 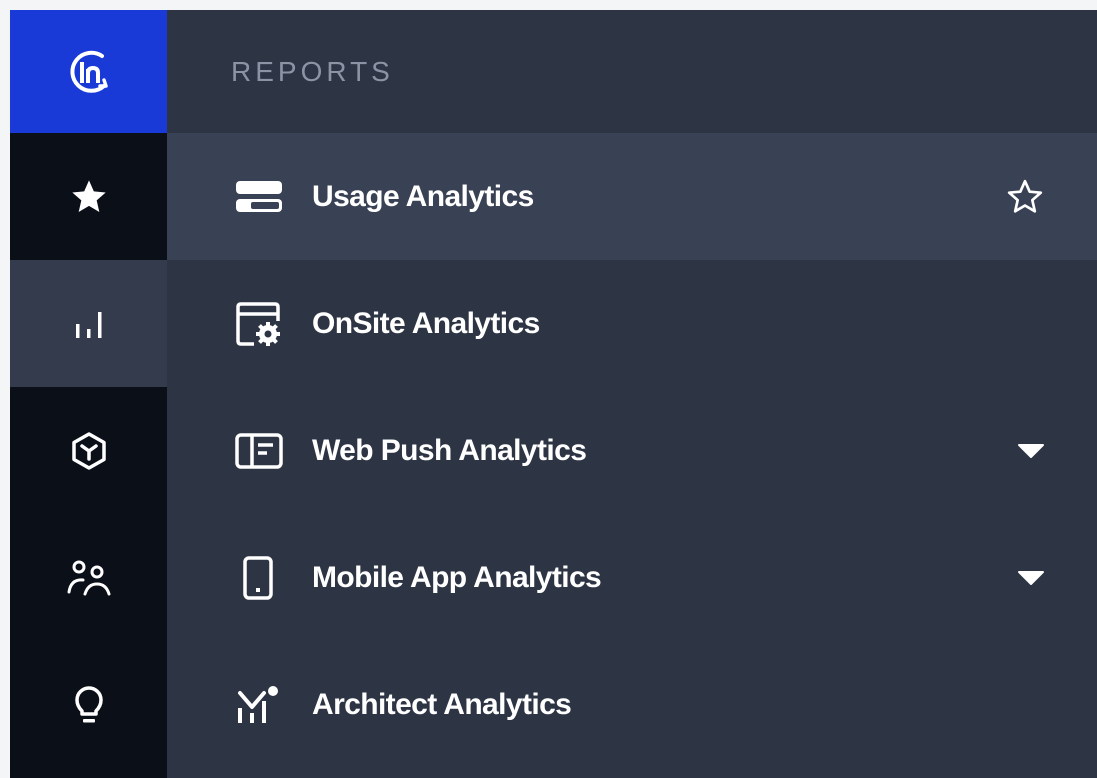 I want to click on rail-reports, so click(x=88, y=323).